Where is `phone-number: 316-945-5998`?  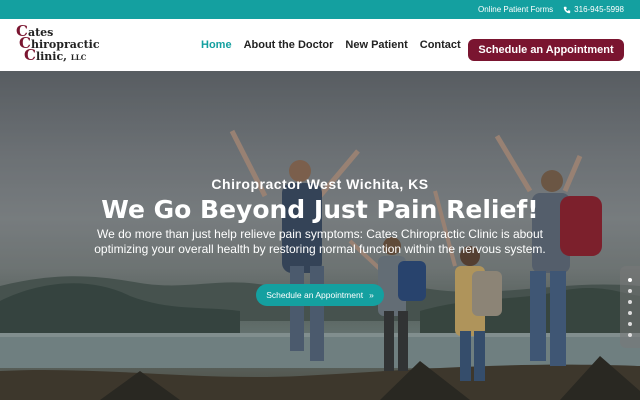
phone-number: 316-945-5998 is located at coordinates (599, 9).